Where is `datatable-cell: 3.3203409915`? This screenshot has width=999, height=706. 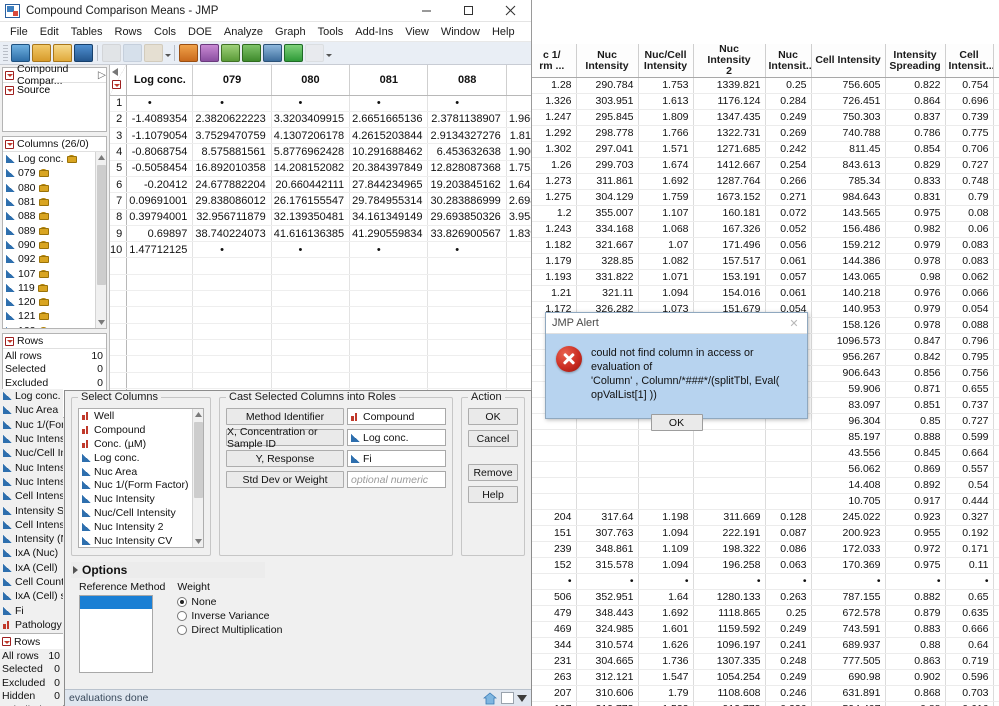
datatable-cell: 3.3203409915 is located at coordinates (311, 120).